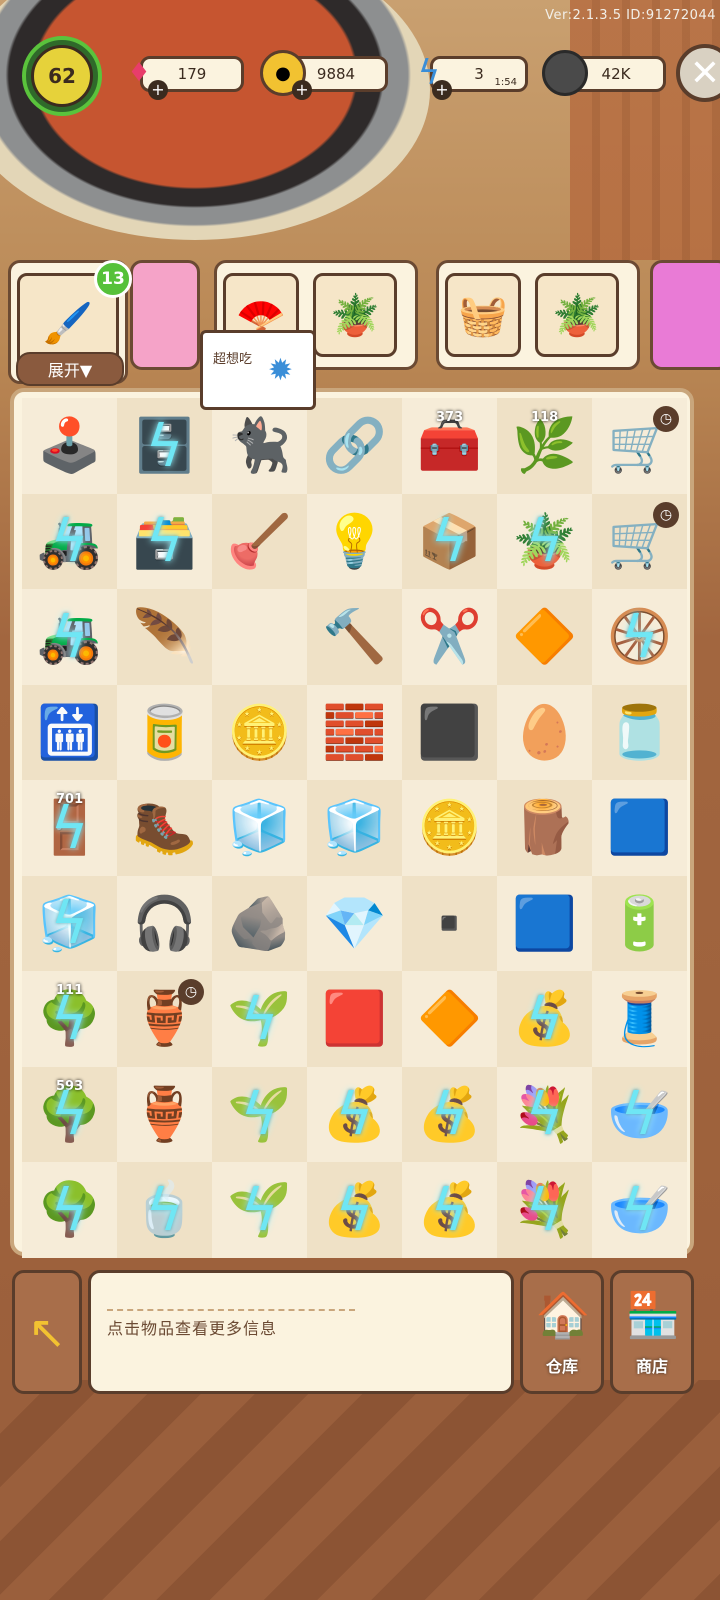 The image size is (720, 1600). Describe the element at coordinates (191, 992) in the screenshot. I see `clock-icon: ◷` at that location.